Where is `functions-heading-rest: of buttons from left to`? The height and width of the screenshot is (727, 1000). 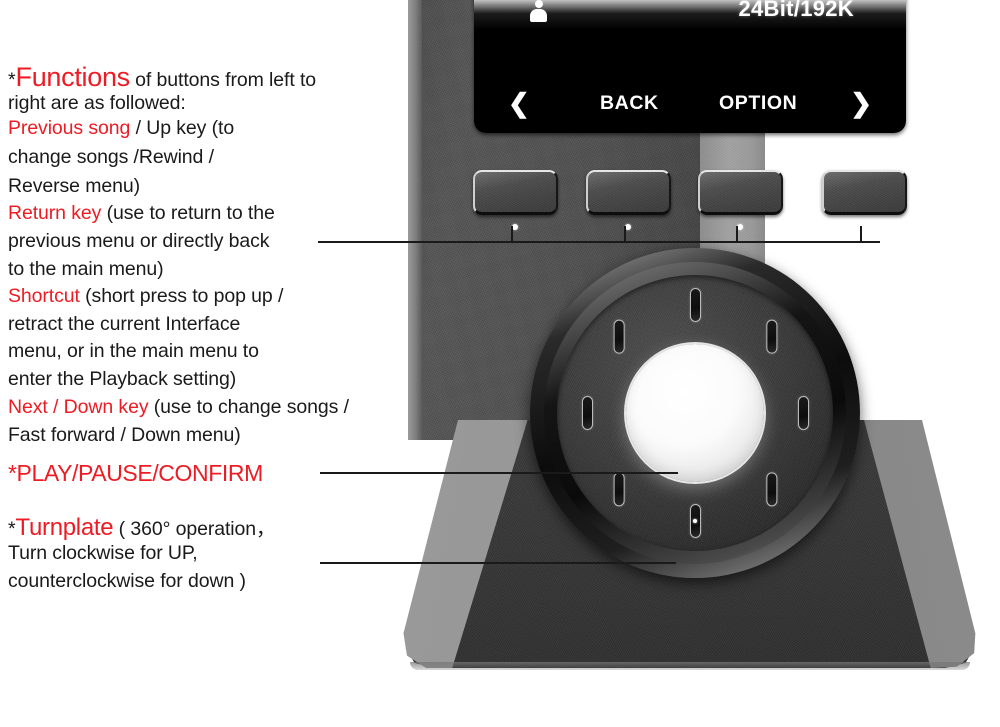
functions-heading-rest: of buttons from left to is located at coordinates (223, 80).